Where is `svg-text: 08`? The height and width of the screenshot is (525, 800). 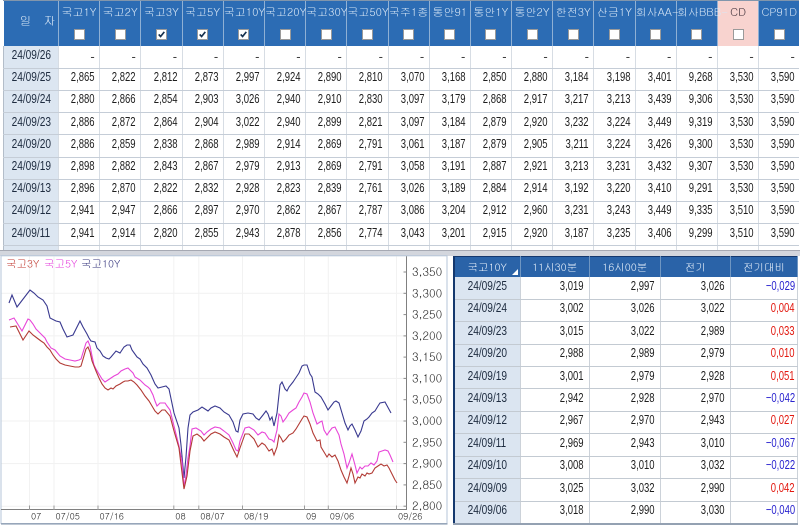 svg-text: 08 is located at coordinates (180, 516).